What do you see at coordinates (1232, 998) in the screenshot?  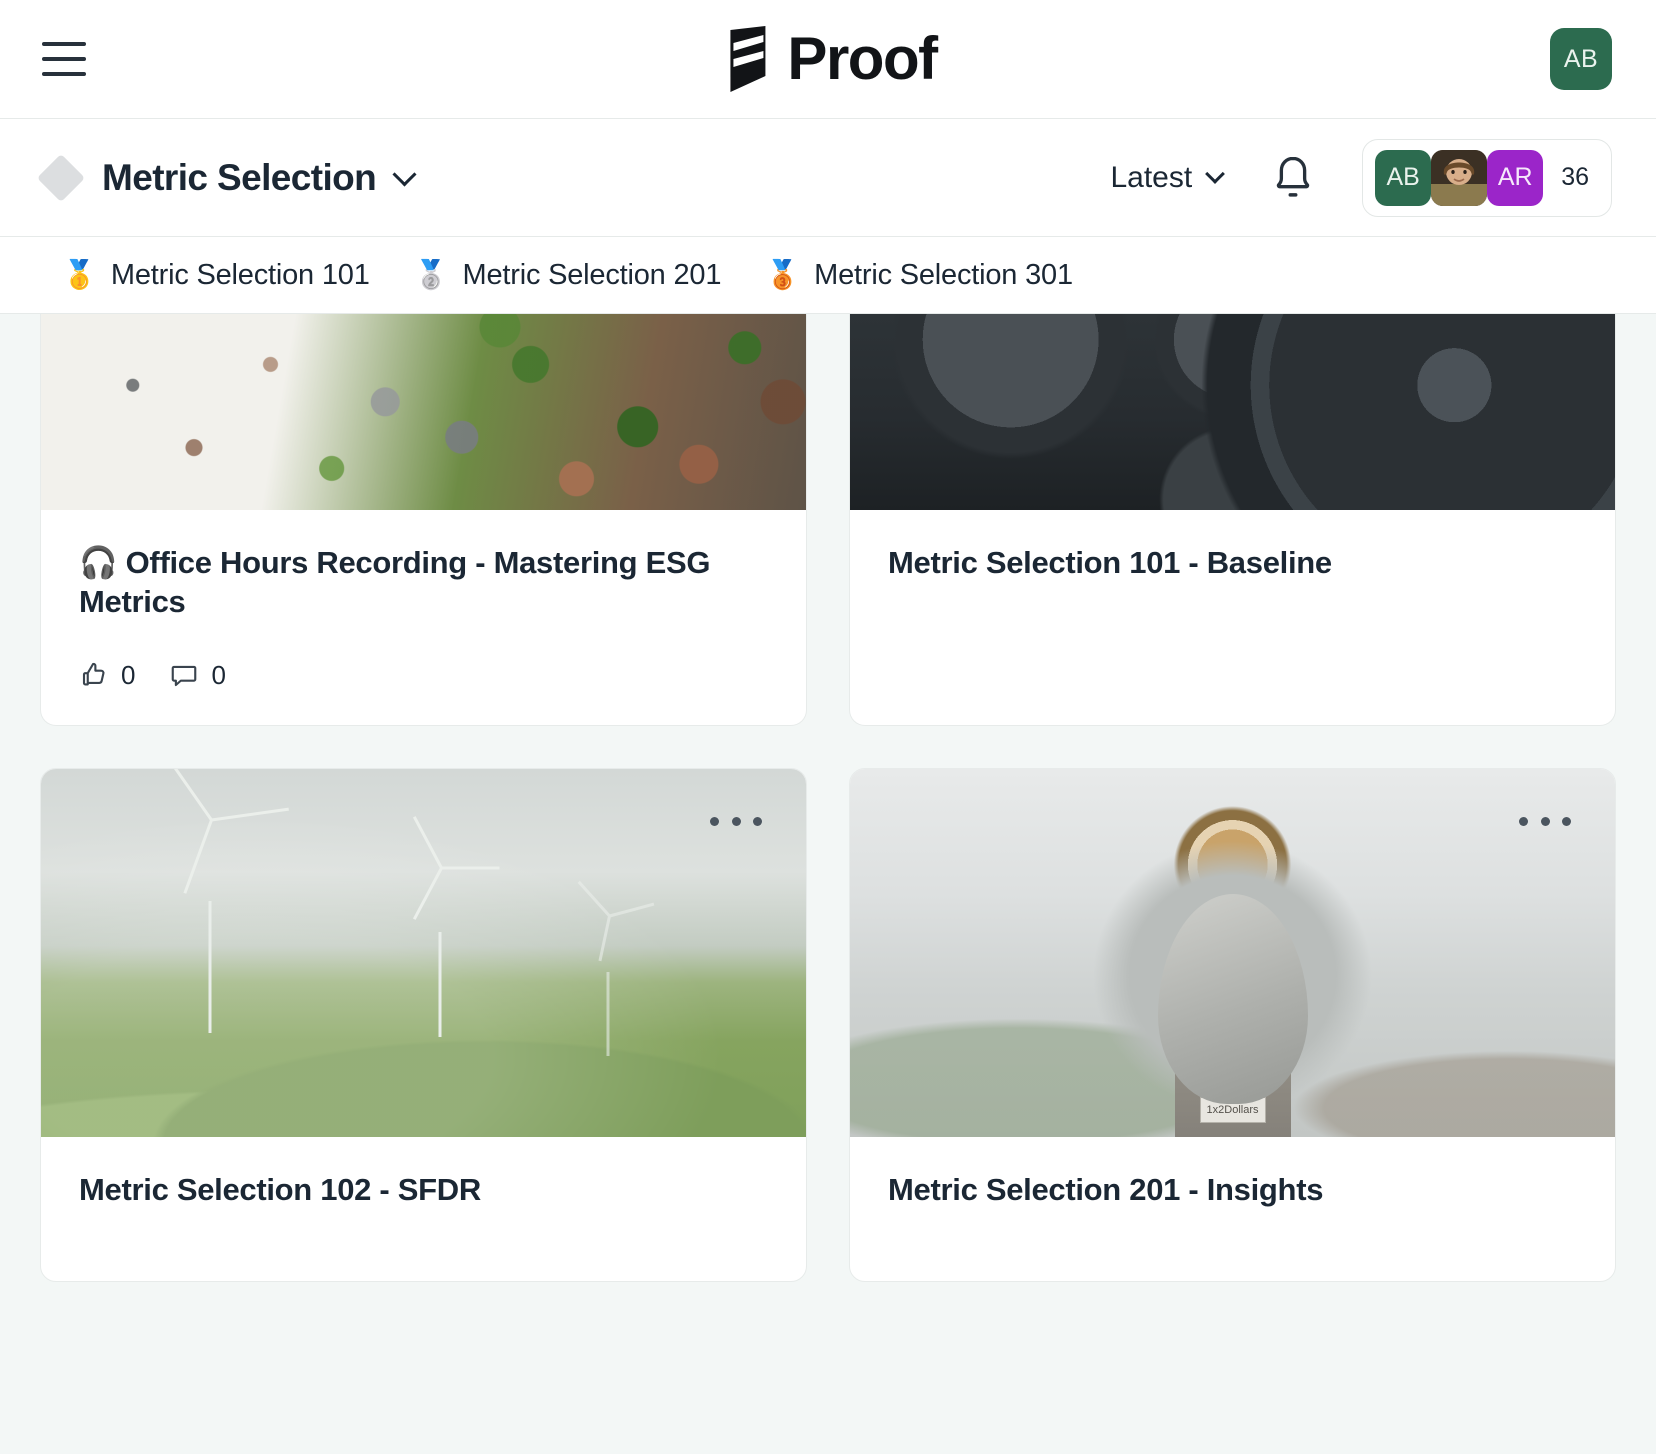 I see `telescope-body` at bounding box center [1232, 998].